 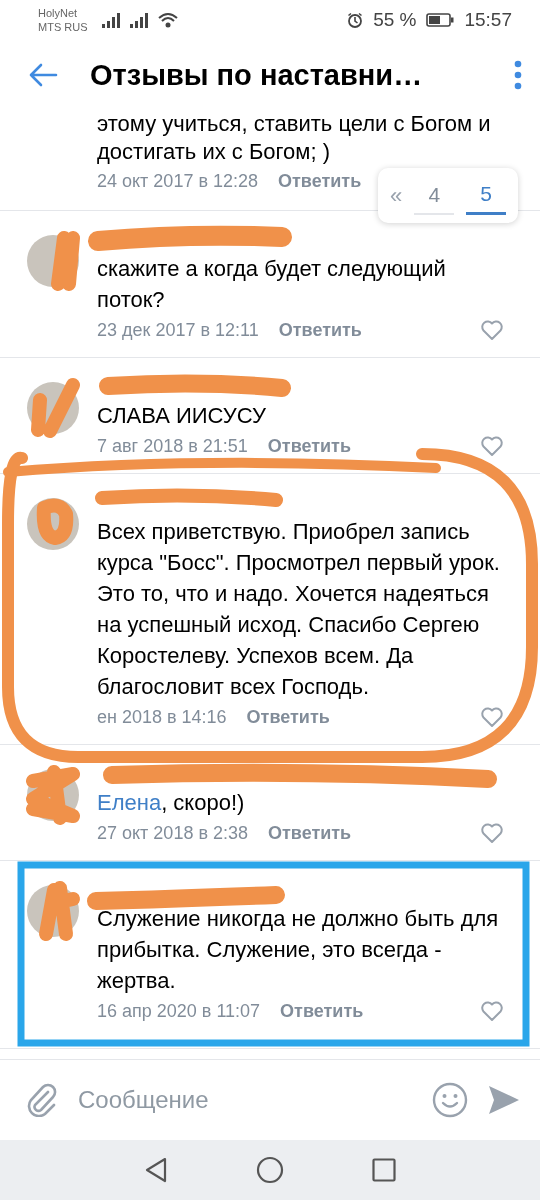 I want to click on first-page-button: «, so click(x=396, y=195).